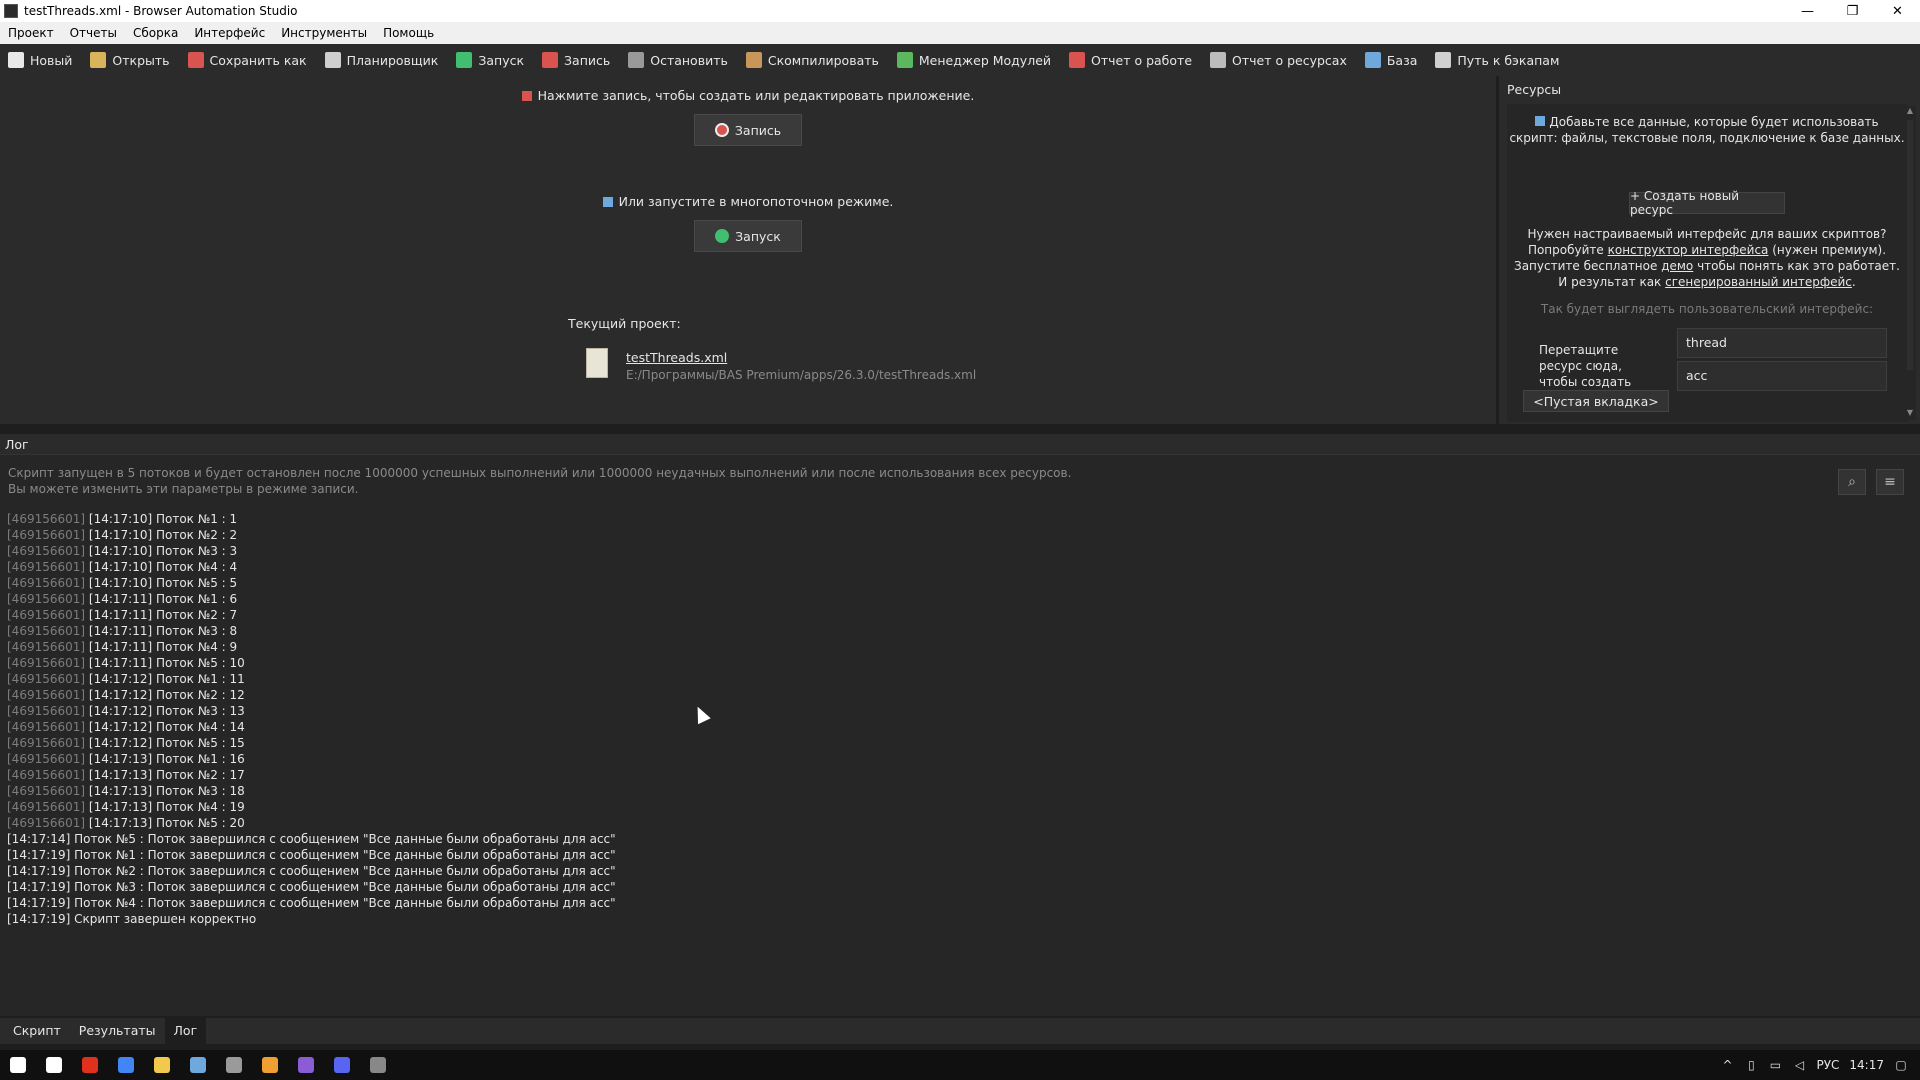 The height and width of the screenshot is (1080, 1920). I want to click on log-line: [469156601] [14:17:13] Поток №4 : 19, so click(311, 807).